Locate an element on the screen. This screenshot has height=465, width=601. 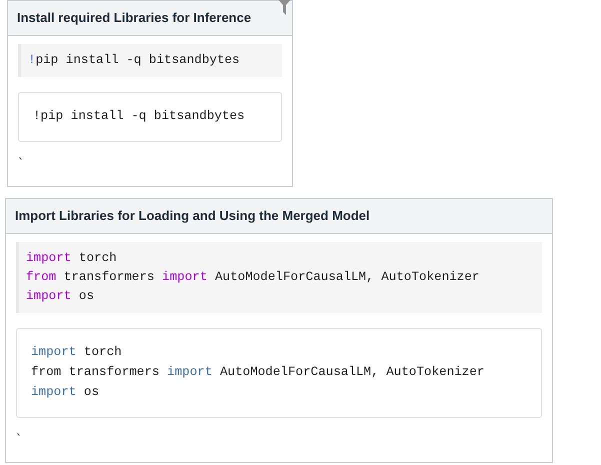
cell-title: Import Libraries for Loading and Using the Merged Model is located at coordinates (192, 215).